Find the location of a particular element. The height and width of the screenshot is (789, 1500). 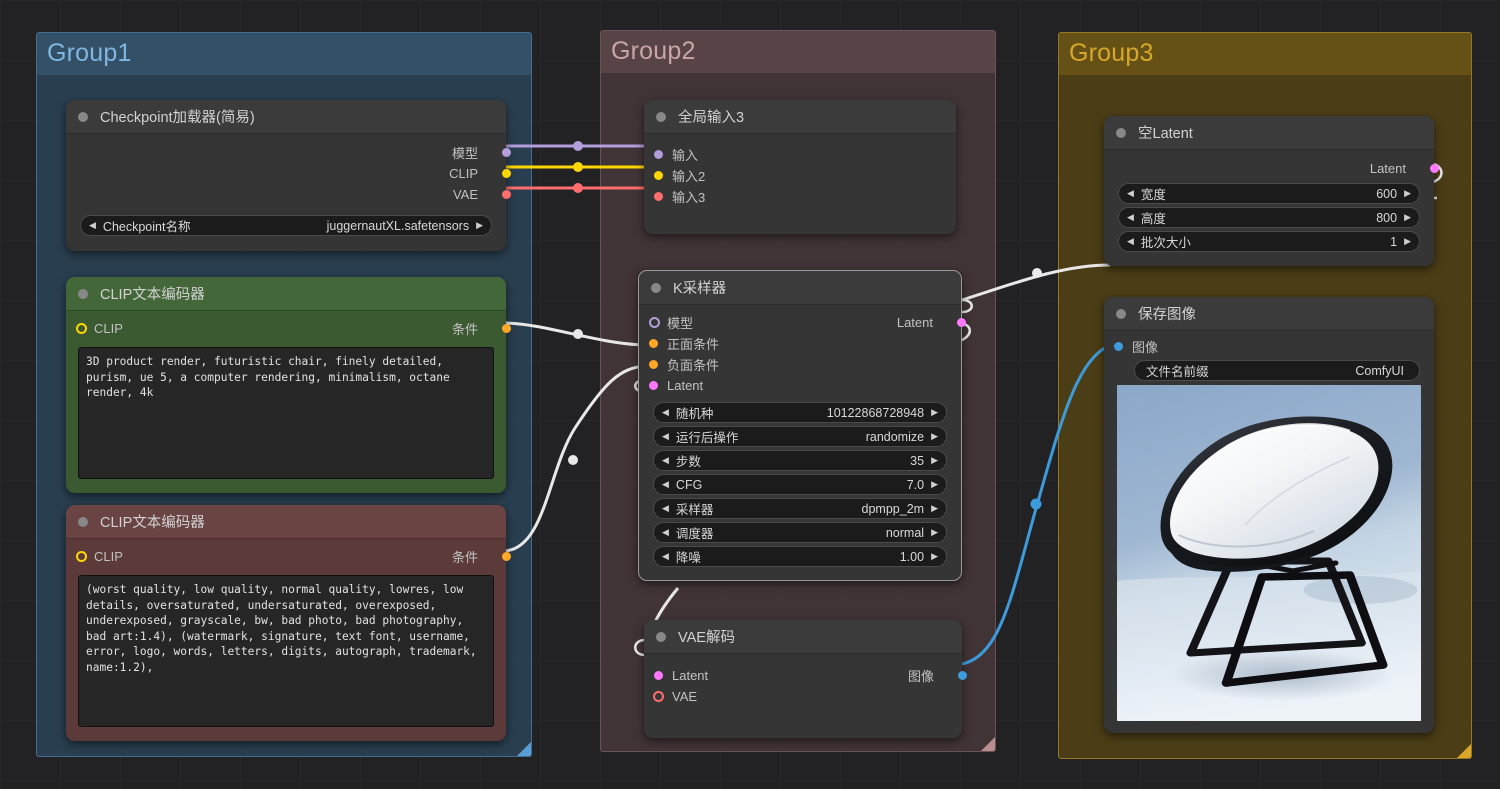

widget-value-control-after-generate: randomize is located at coordinates (895, 437).